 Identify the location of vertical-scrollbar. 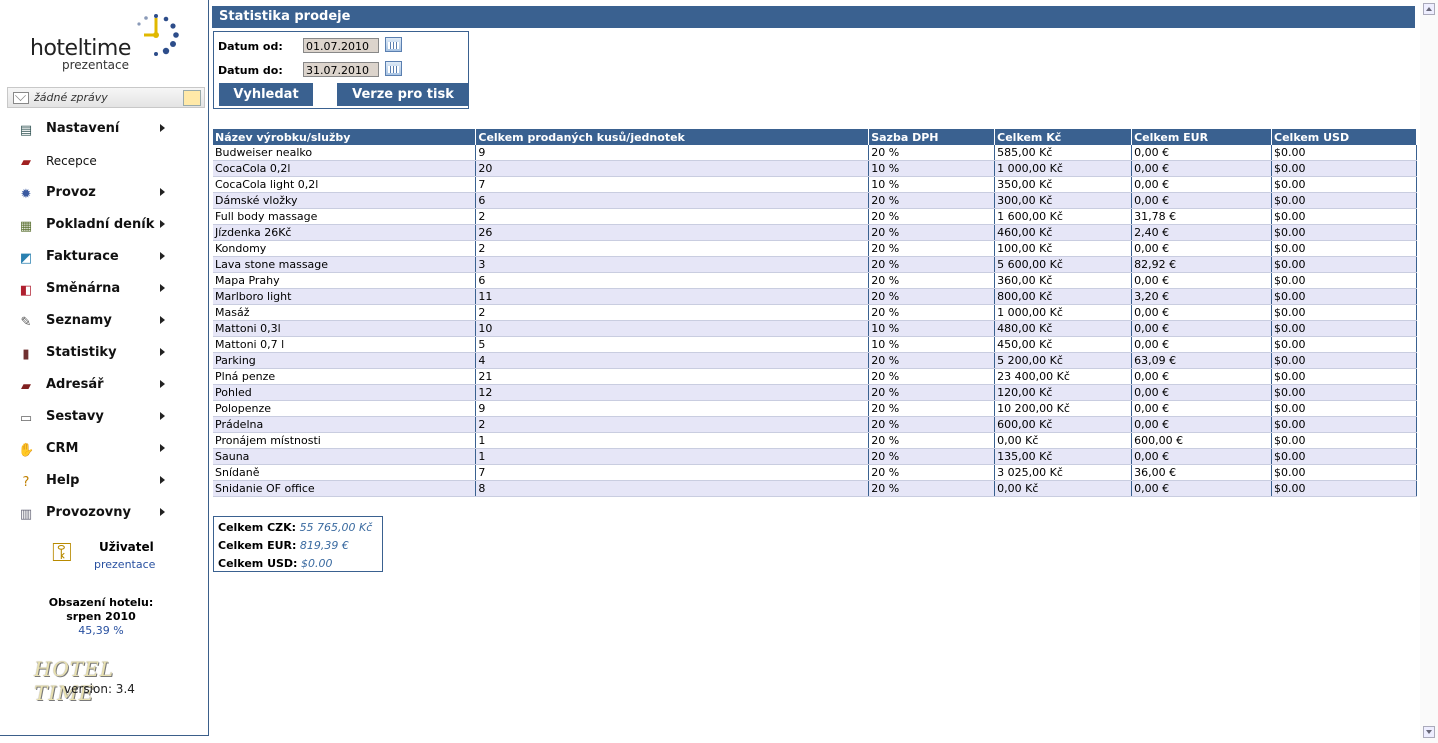
(1429, 371).